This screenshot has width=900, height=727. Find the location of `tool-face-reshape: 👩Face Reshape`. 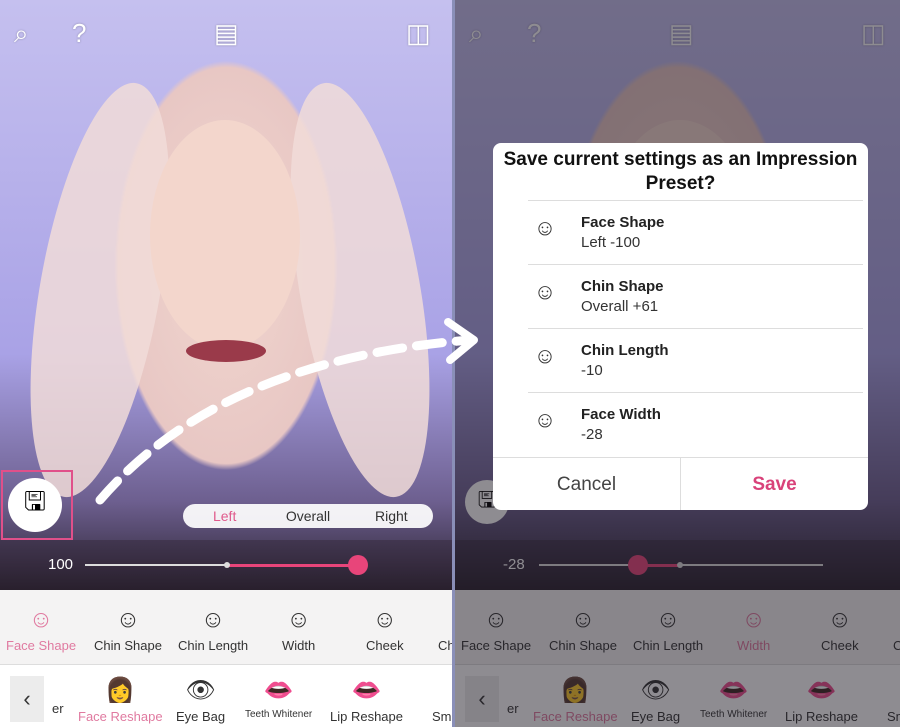

tool-face-reshape: 👩Face Reshape is located at coordinates (120, 698).